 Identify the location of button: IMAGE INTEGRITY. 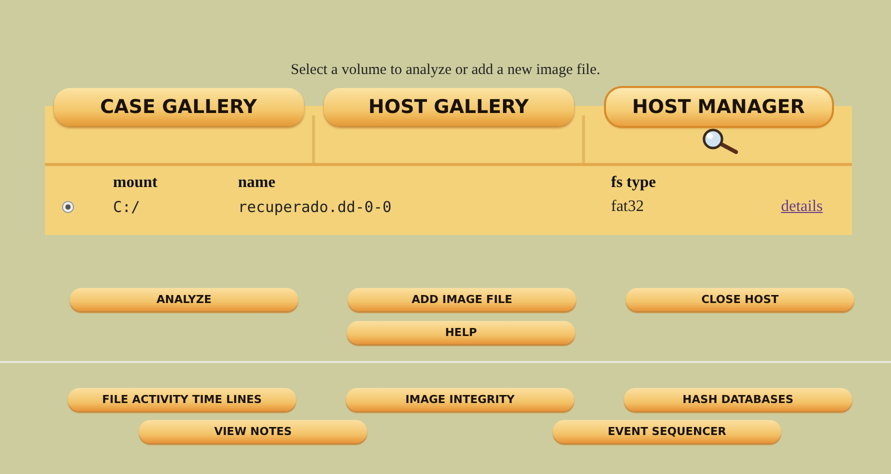
(460, 399).